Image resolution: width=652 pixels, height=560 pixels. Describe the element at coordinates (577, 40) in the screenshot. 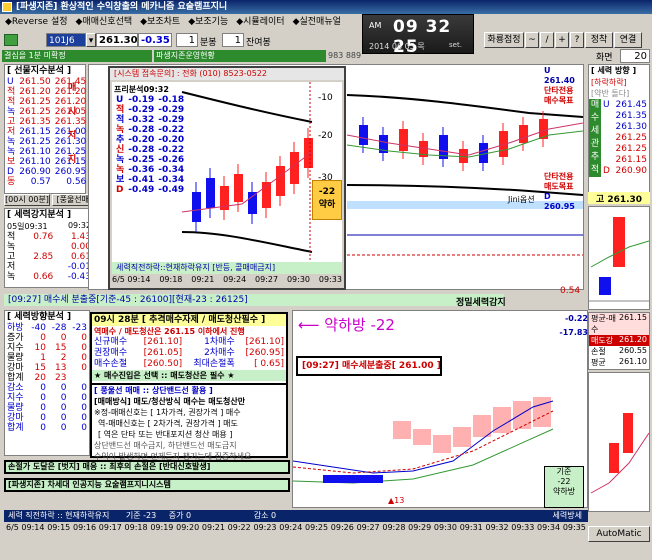

I see `help-button: ?` at that location.